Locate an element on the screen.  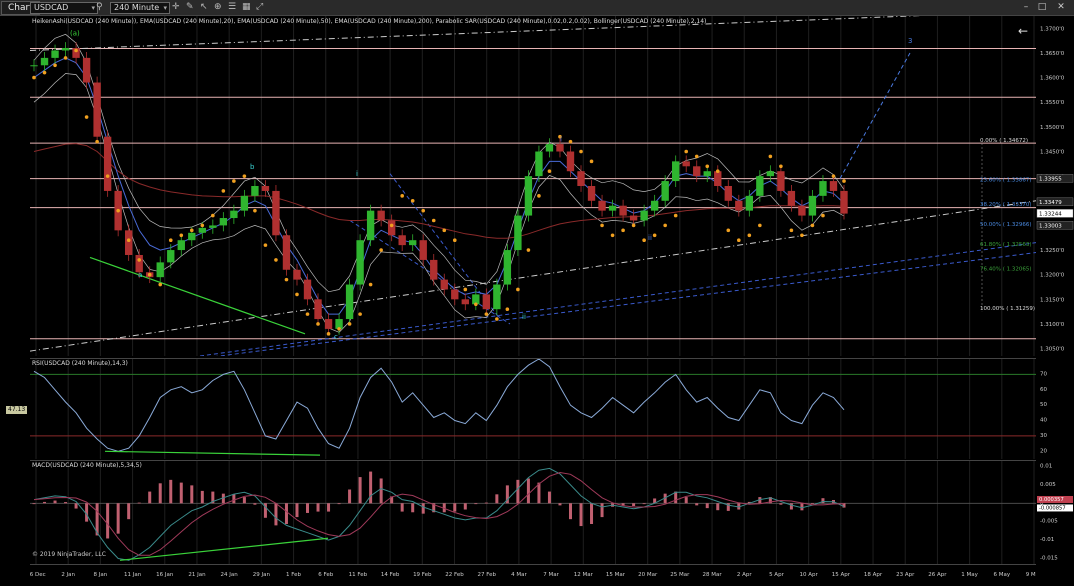
close-icon: ✕ is located at coordinates (1061, 7).